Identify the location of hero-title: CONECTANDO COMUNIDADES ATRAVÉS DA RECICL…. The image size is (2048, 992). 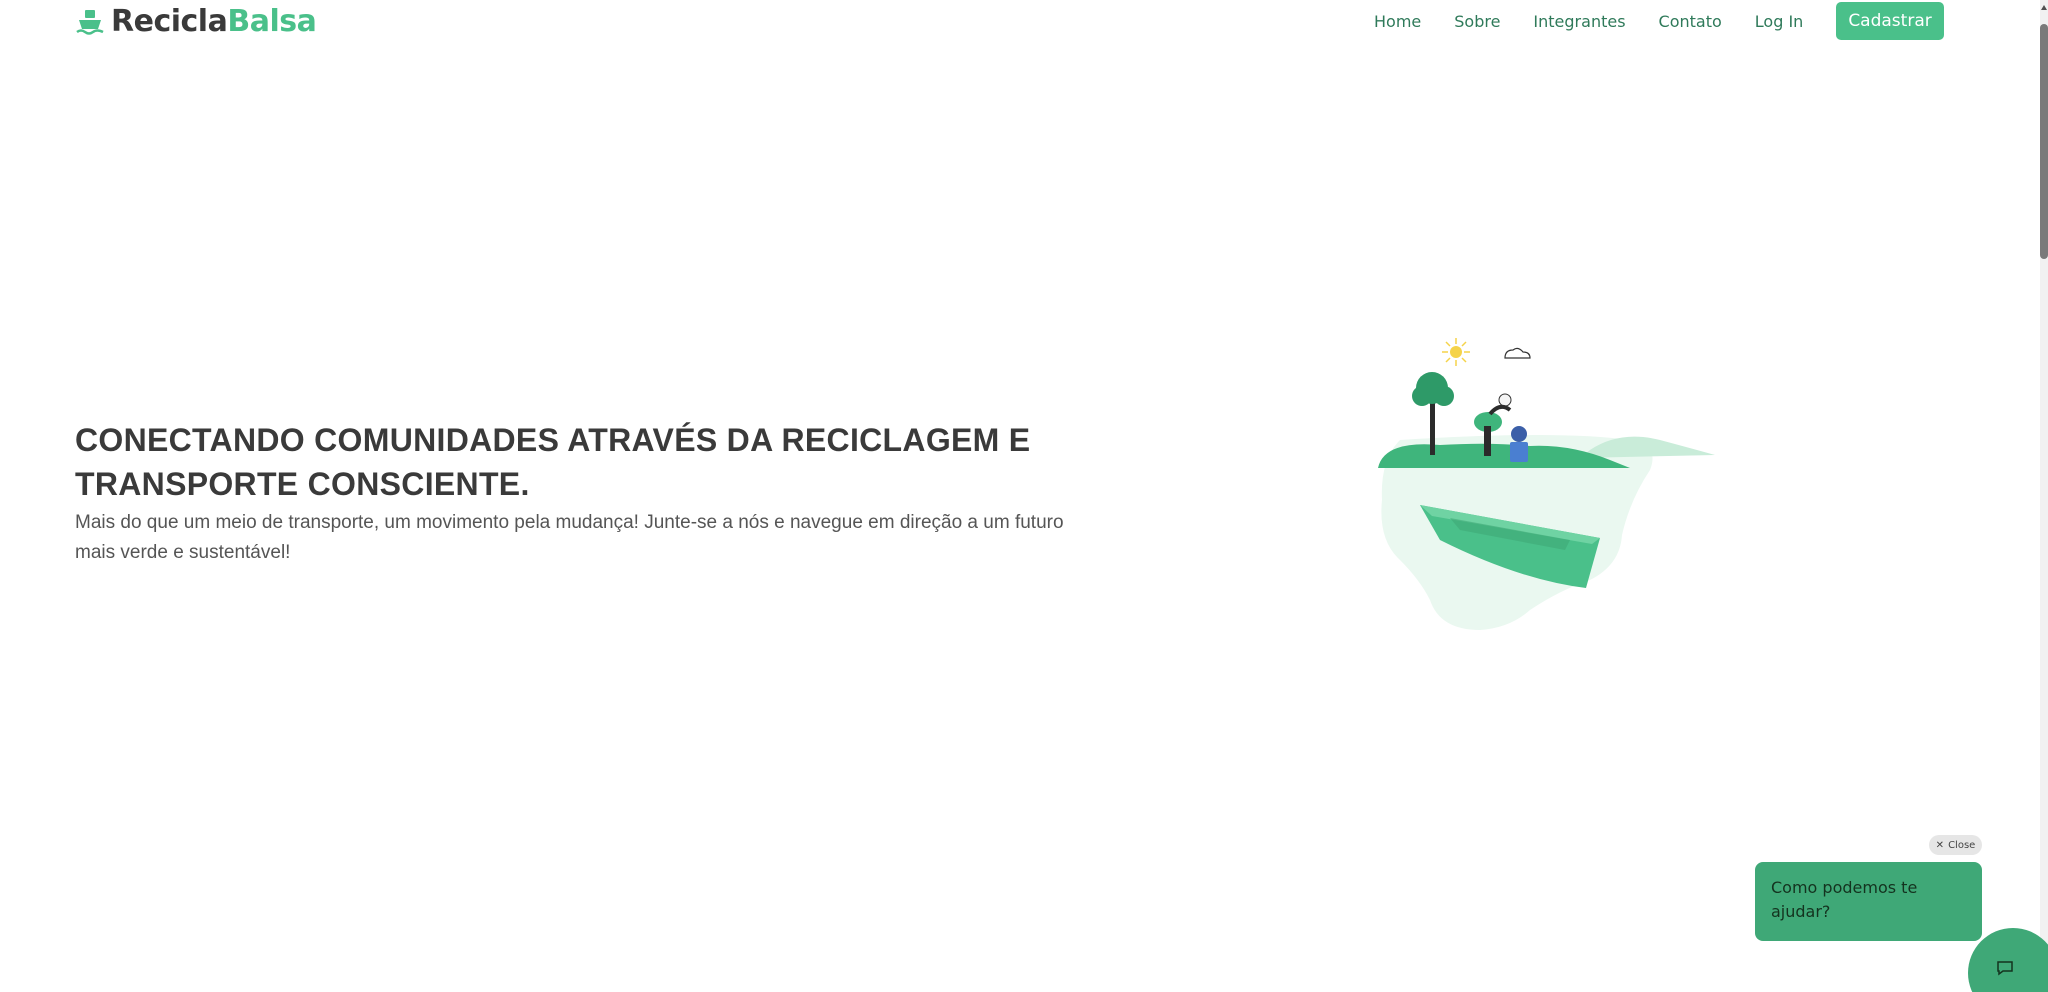
(553, 462).